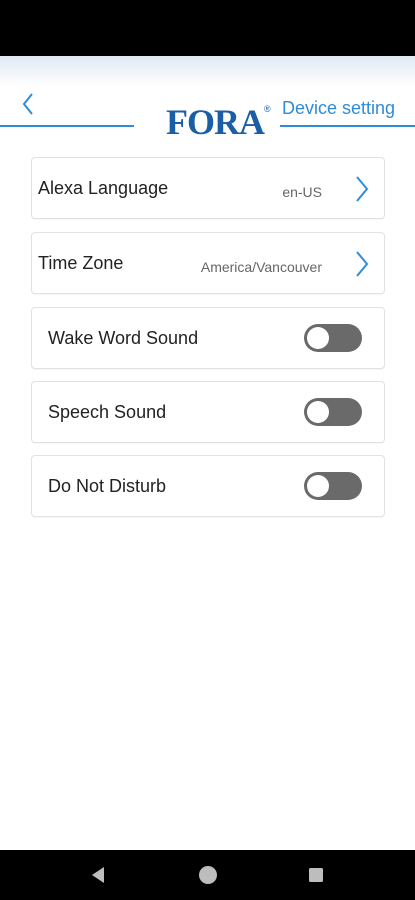  What do you see at coordinates (339, 108) in the screenshot?
I see `page-title: Device setting` at bounding box center [339, 108].